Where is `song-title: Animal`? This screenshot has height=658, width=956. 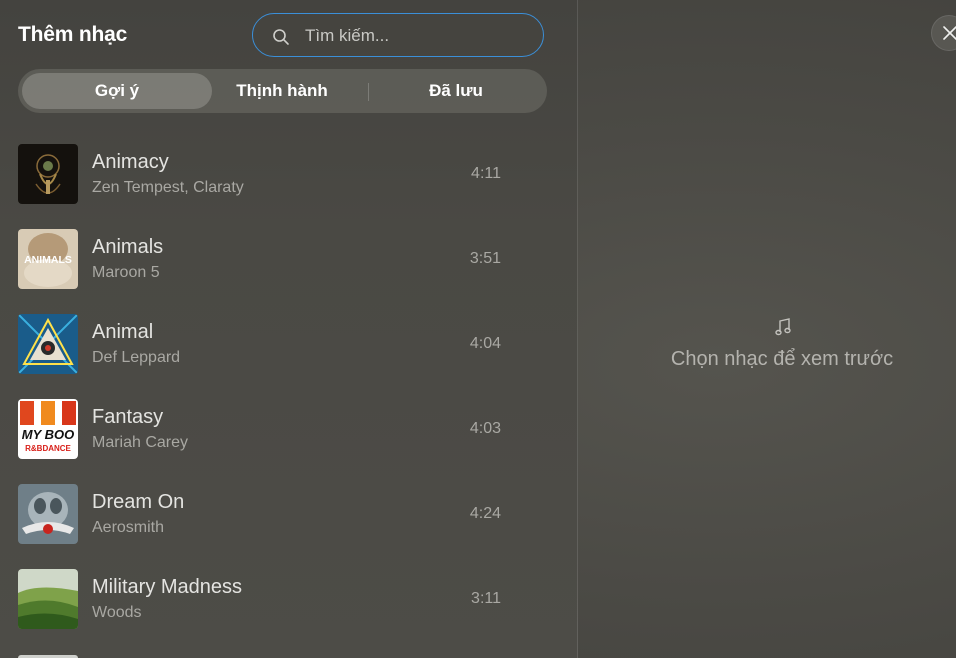 song-title: Animal is located at coordinates (123, 332).